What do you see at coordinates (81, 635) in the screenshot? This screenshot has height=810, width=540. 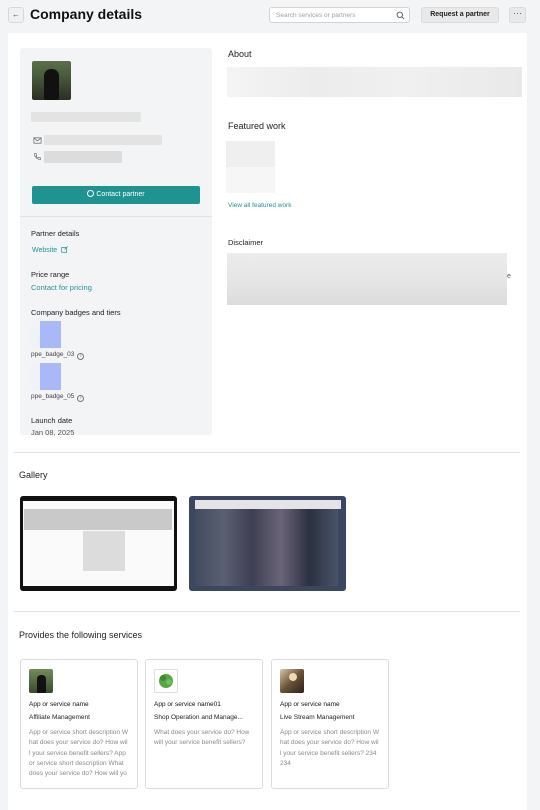 I see `services-title: Provides the following services` at bounding box center [81, 635].